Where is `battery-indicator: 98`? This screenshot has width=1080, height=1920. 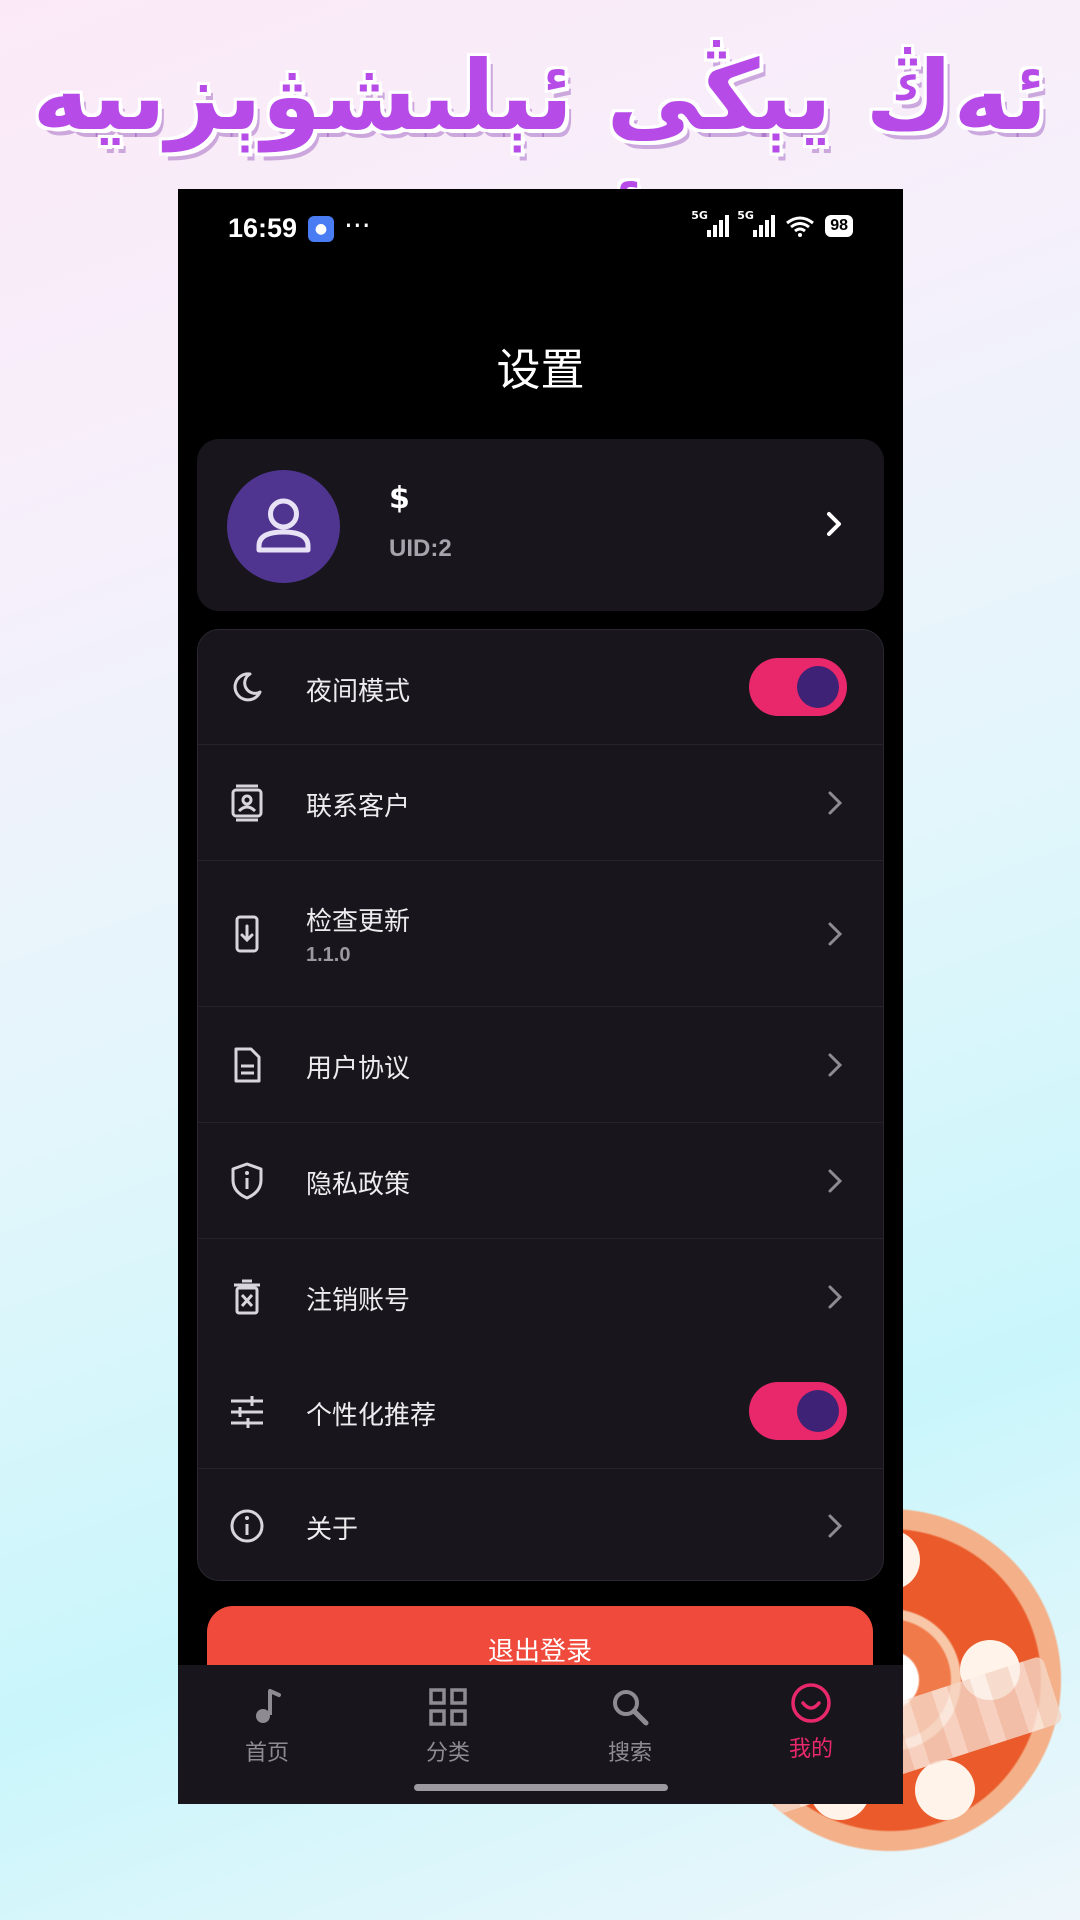
battery-indicator: 98 is located at coordinates (839, 226).